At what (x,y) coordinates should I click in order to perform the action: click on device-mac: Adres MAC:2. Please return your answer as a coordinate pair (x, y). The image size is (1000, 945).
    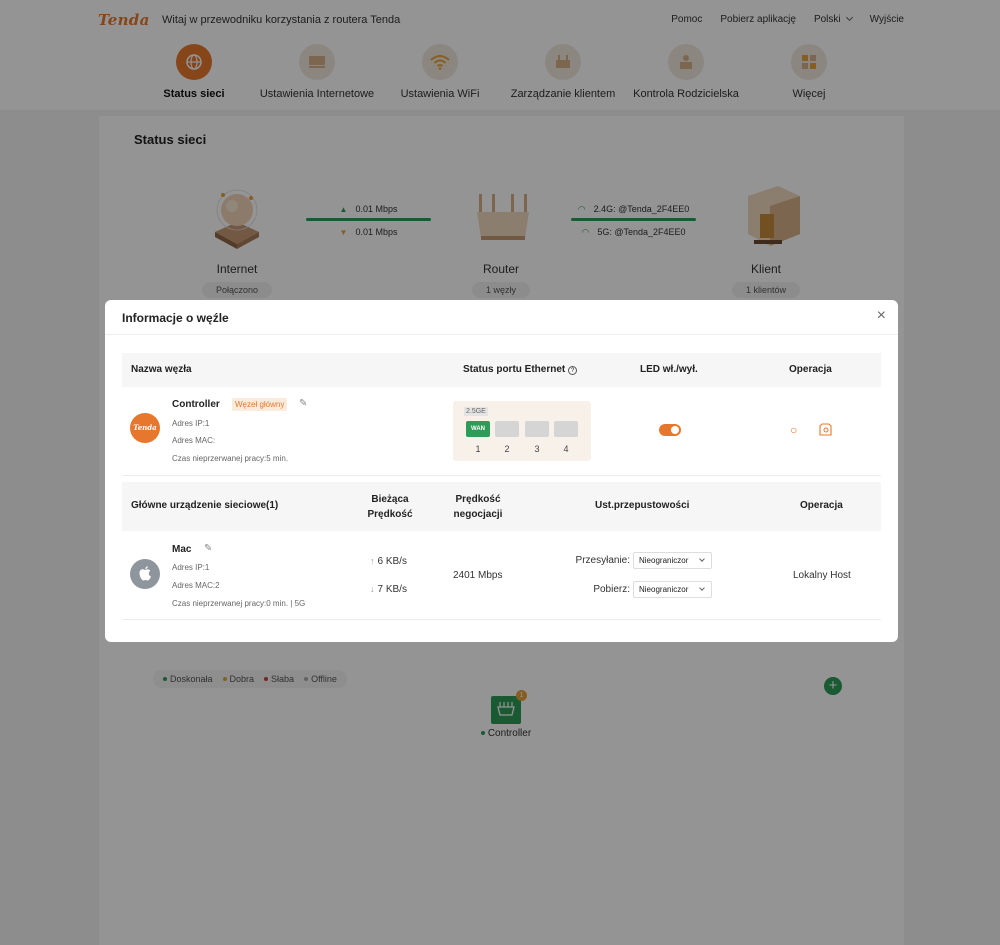
    Looking at the image, I should click on (196, 585).